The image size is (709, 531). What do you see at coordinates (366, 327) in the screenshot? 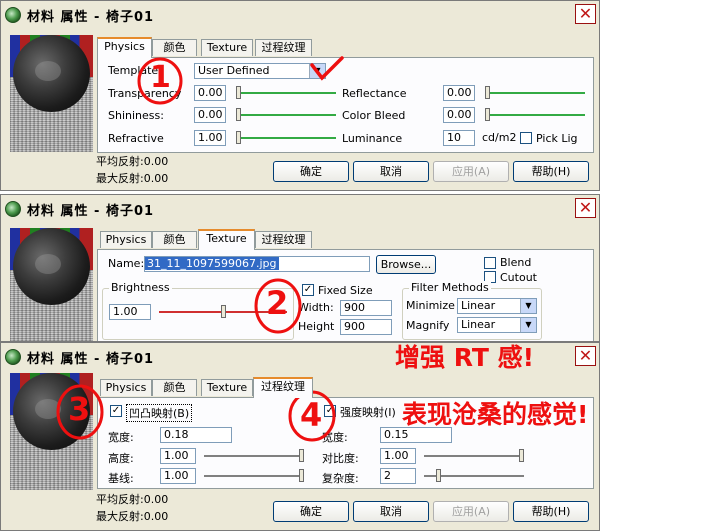
I see `height-input: 900` at bounding box center [366, 327].